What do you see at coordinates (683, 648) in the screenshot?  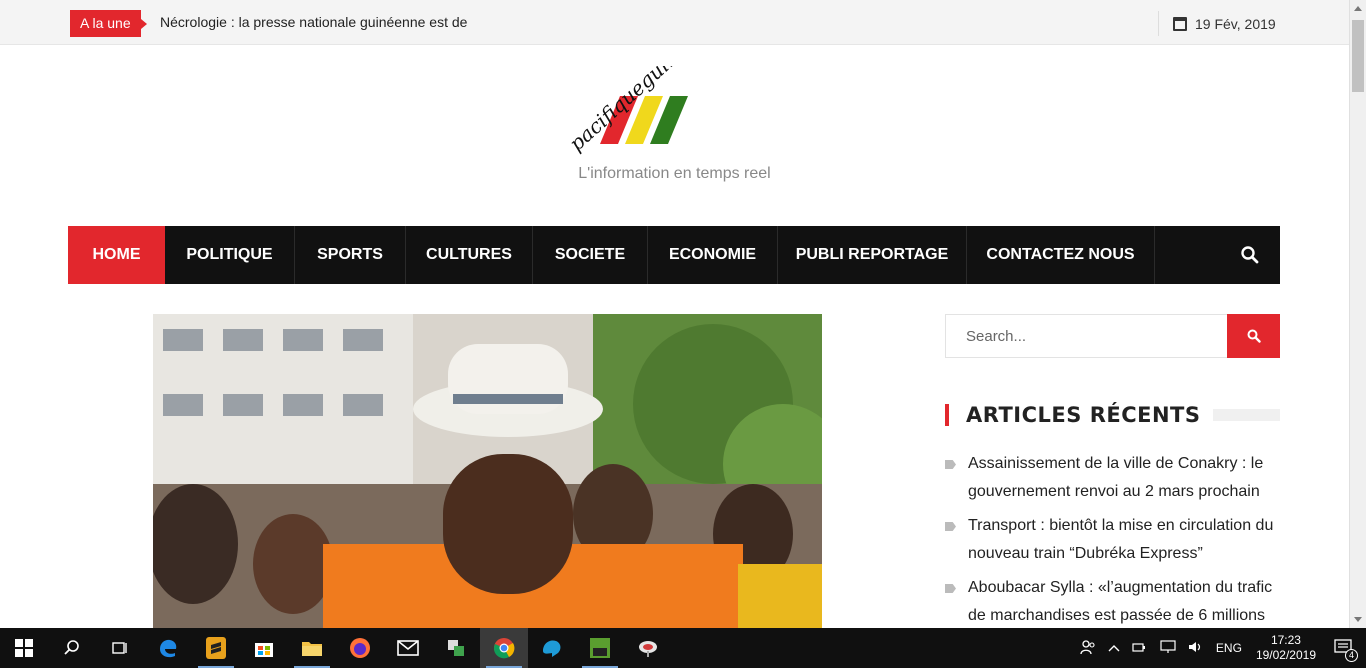 I see `windows-taskbar: ENG 17:23 19/02/2019 4` at bounding box center [683, 648].